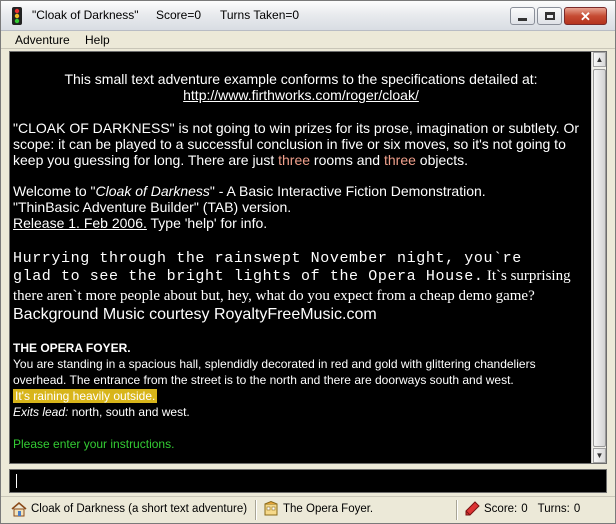 The width and height of the screenshot is (616, 524). Describe the element at coordinates (16, 481) in the screenshot. I see `text-caret` at that location.